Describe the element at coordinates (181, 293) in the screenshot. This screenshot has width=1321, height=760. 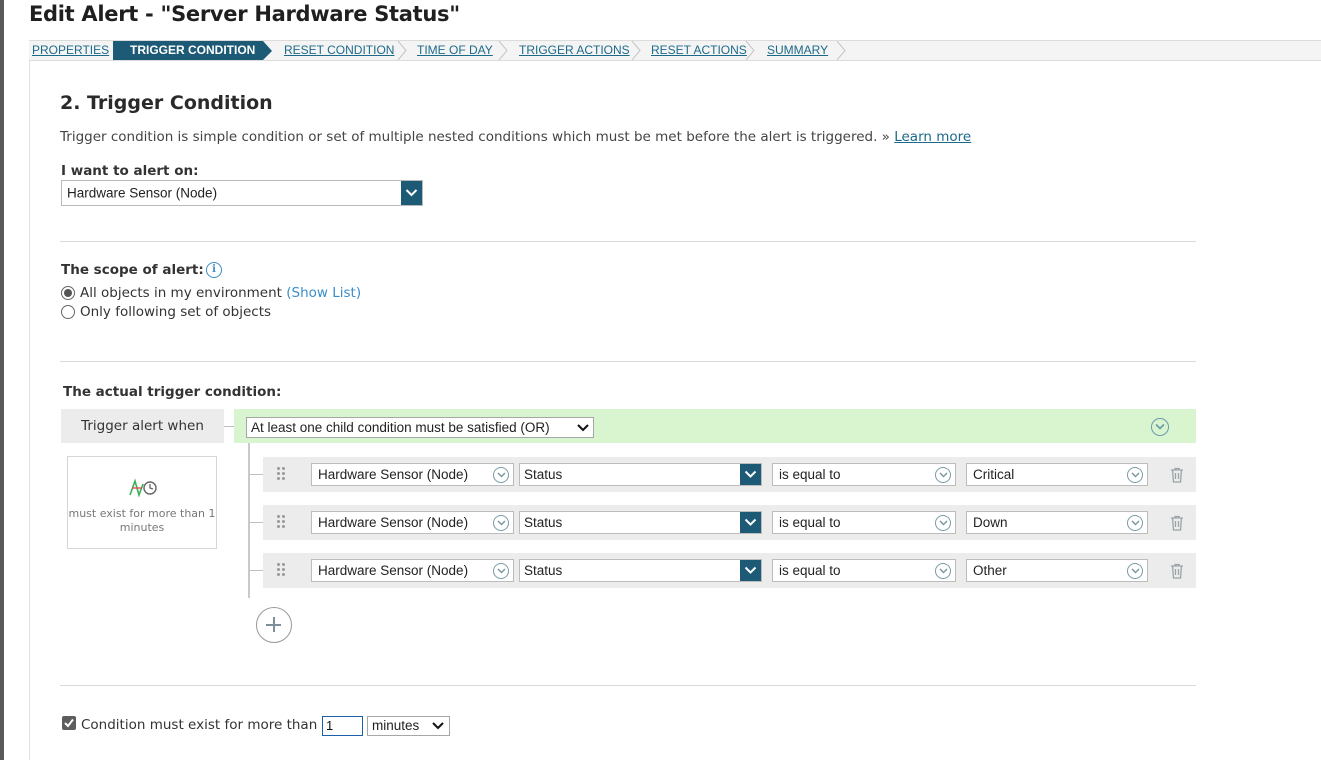
I see `scope-all-label: All objects in my environment` at that location.